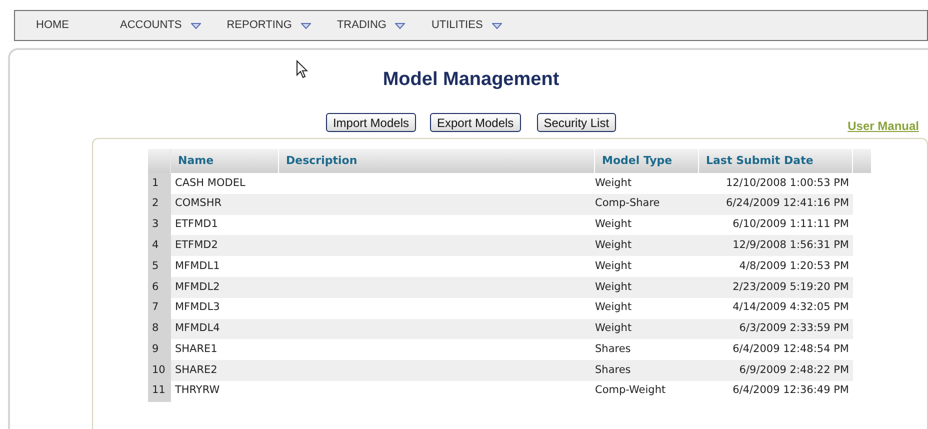  Describe the element at coordinates (196, 349) in the screenshot. I see `table-cell-text: SHARE1` at that location.